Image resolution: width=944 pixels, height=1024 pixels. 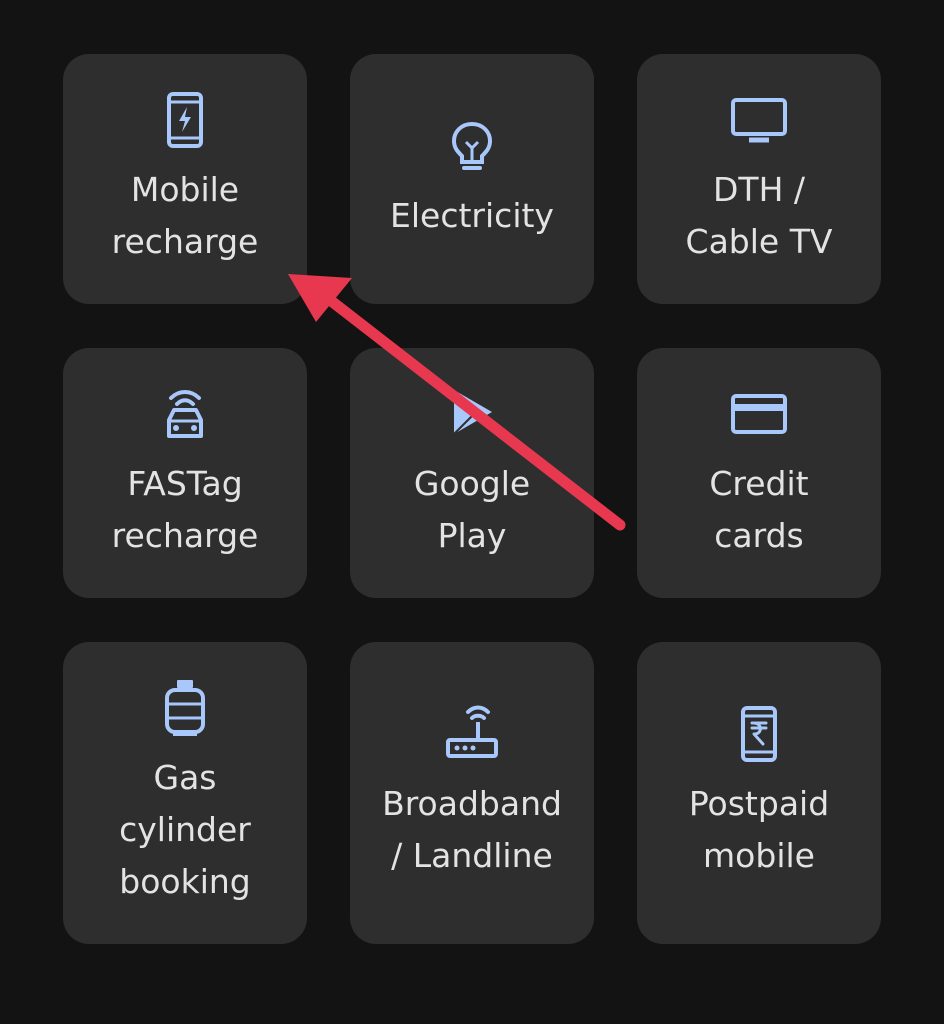 I want to click on dth-cable-tv-label: DTH / Cable TV, so click(x=759, y=215).